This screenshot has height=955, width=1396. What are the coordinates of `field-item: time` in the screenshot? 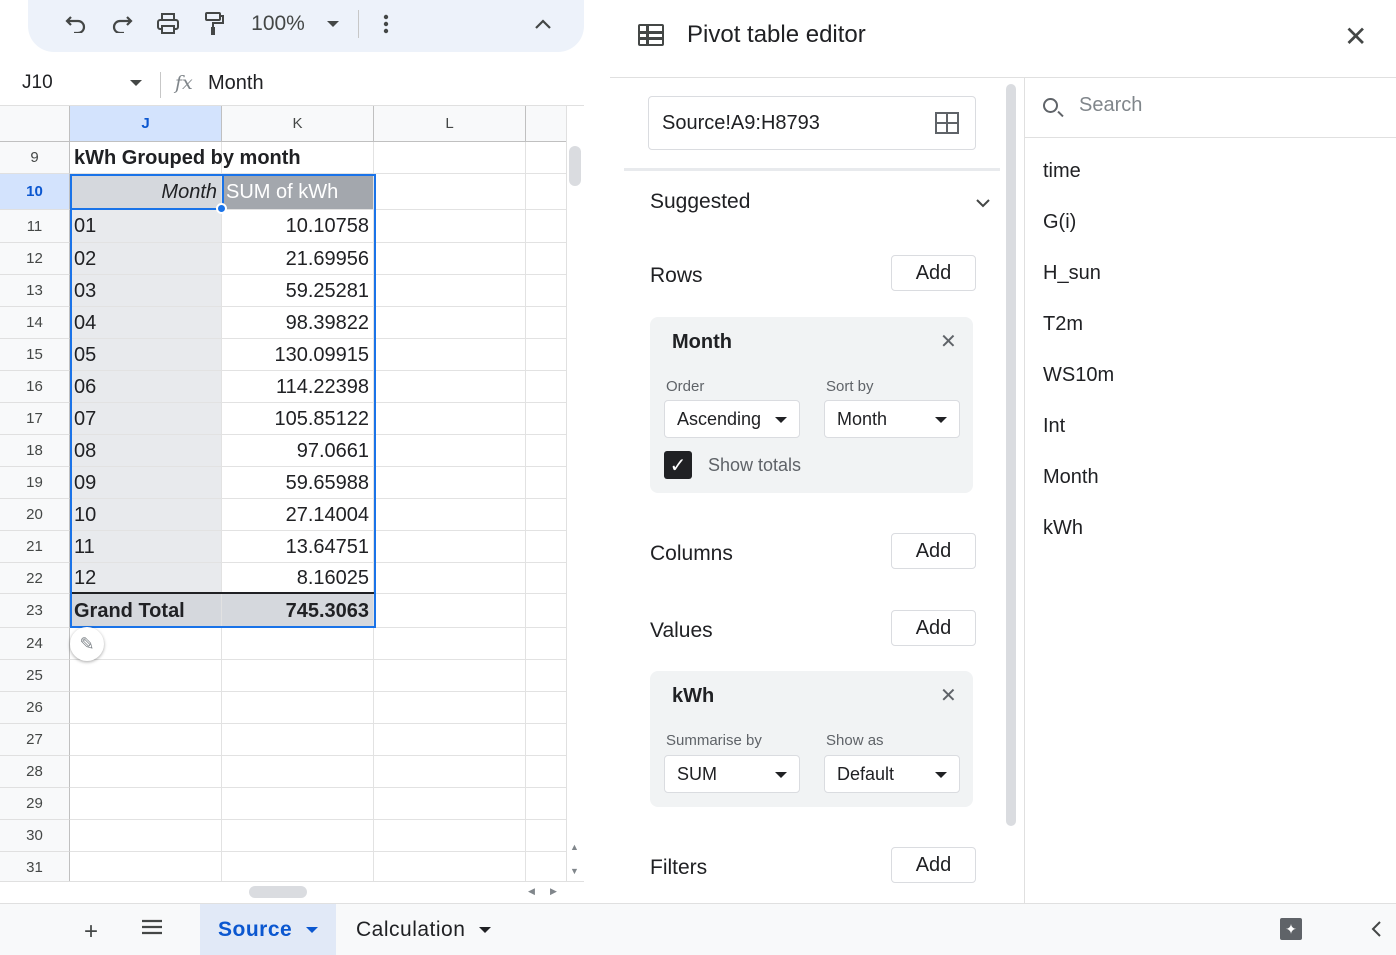 It's located at (1062, 171).